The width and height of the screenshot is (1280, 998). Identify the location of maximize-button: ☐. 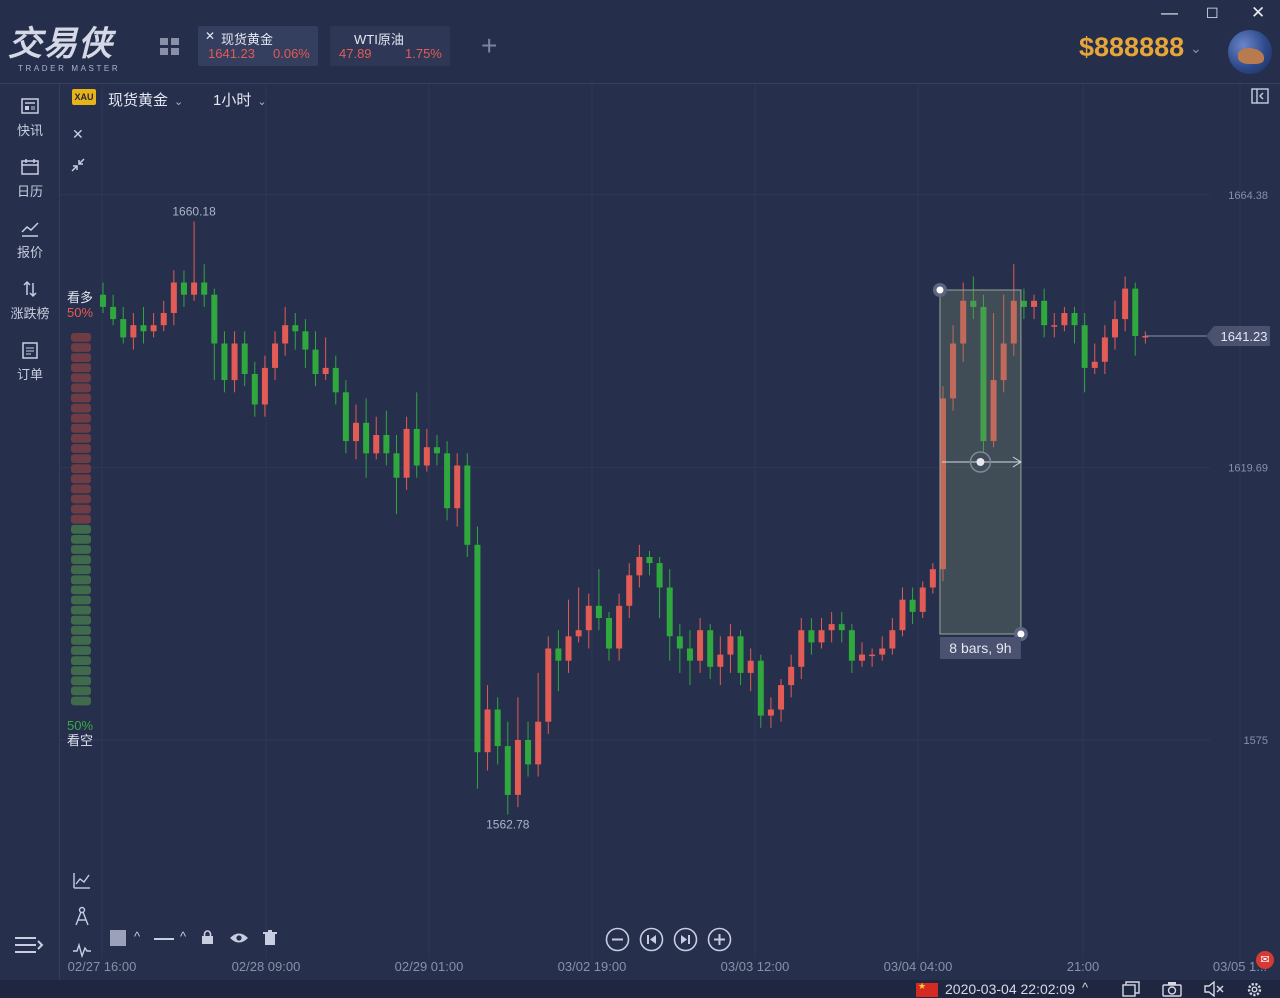
(1212, 13).